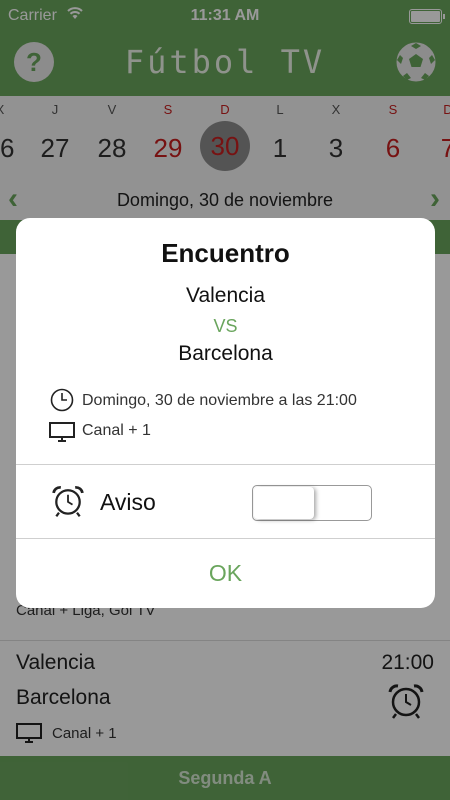 This screenshot has height=800, width=450. I want to click on ok-button: OK, so click(225, 573).